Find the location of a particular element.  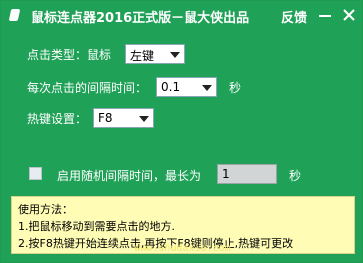

hotkey-value: F8 is located at coordinates (105, 118).